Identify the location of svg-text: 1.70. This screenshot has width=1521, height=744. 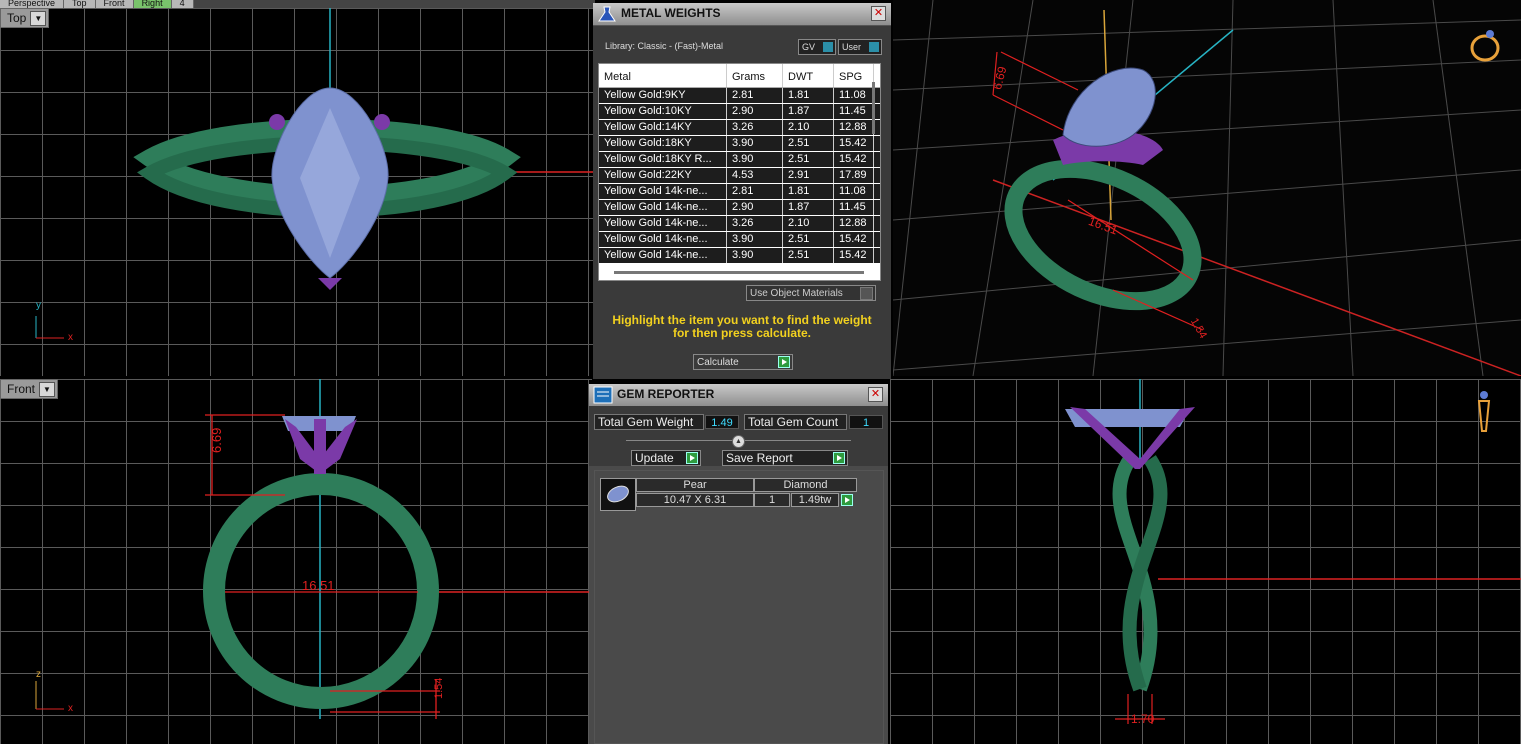
(1143, 719).